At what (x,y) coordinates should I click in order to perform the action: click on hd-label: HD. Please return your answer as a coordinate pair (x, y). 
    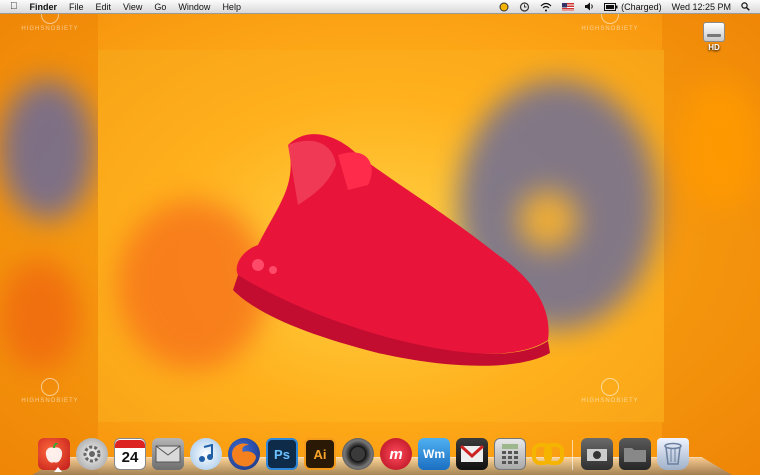
    Looking at the image, I should click on (714, 47).